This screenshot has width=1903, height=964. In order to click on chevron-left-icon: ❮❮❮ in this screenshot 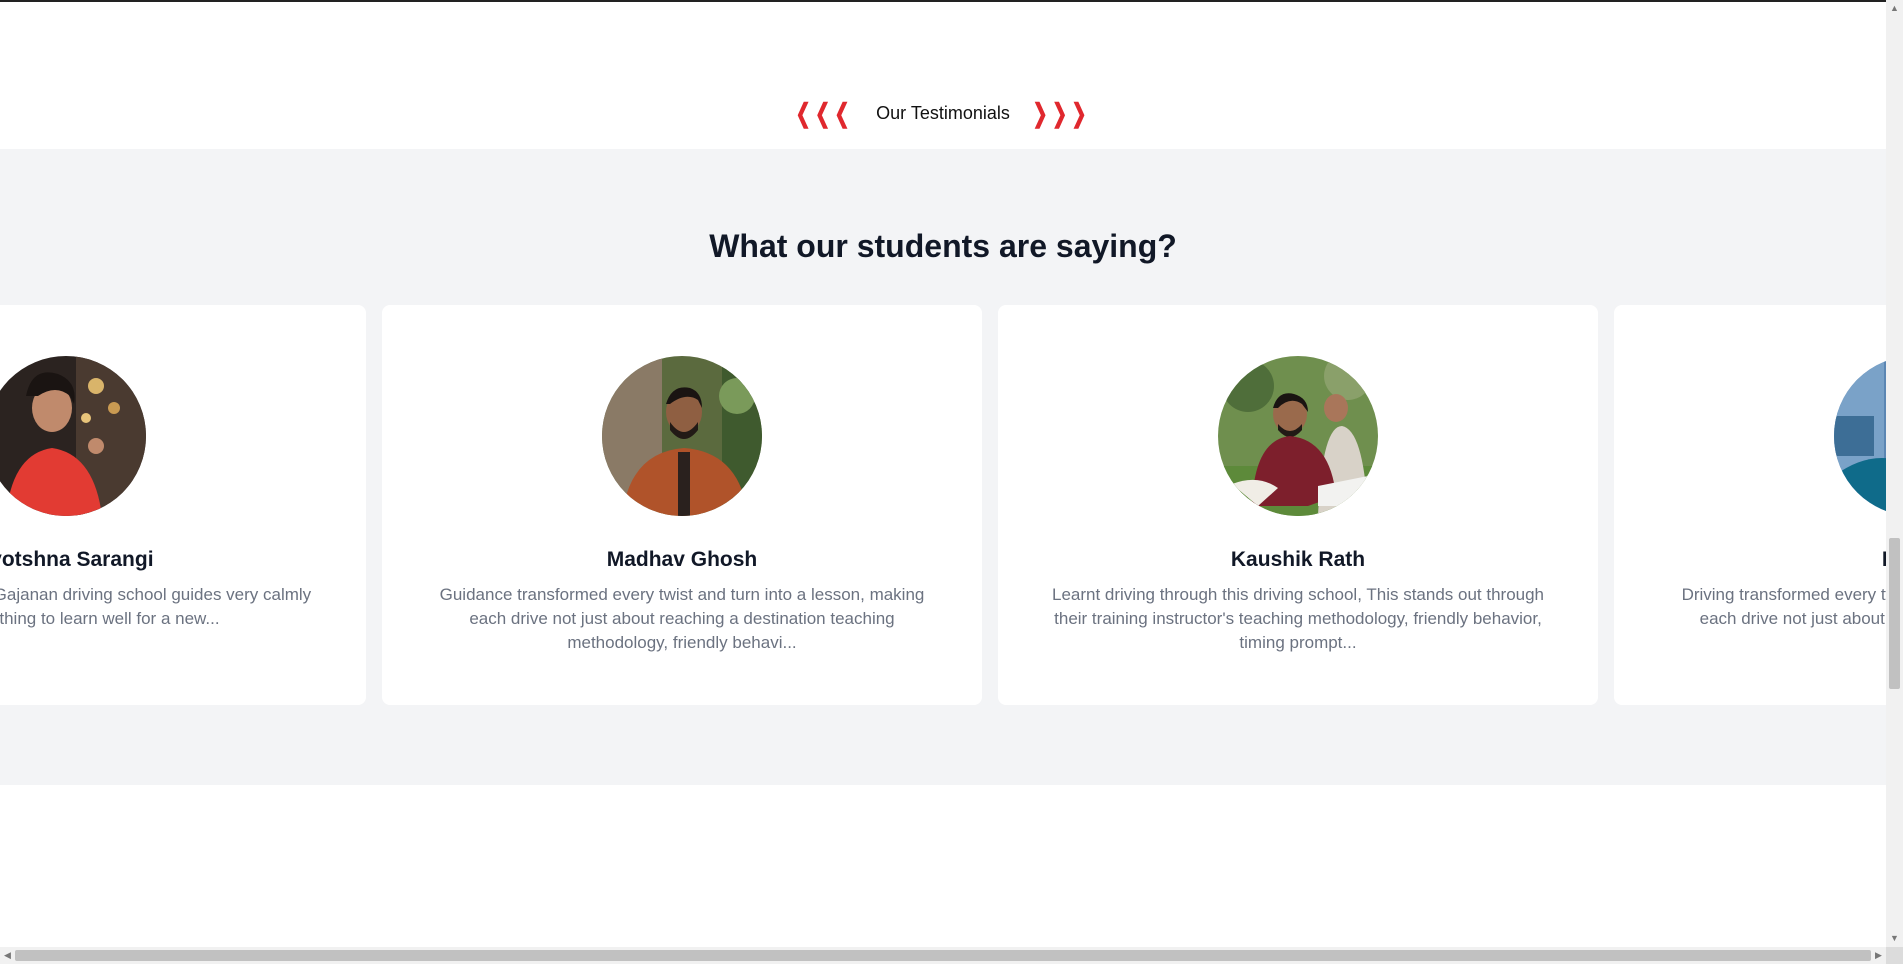, I will do `click(824, 113)`.